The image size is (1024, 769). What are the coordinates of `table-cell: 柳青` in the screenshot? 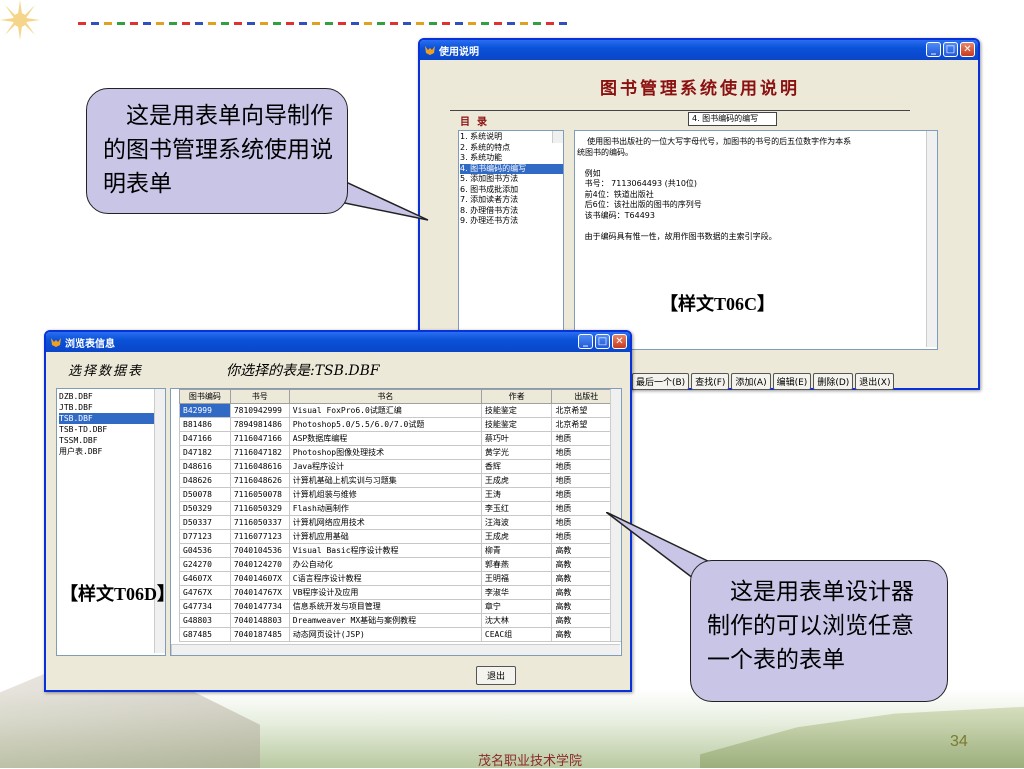 It's located at (516, 550).